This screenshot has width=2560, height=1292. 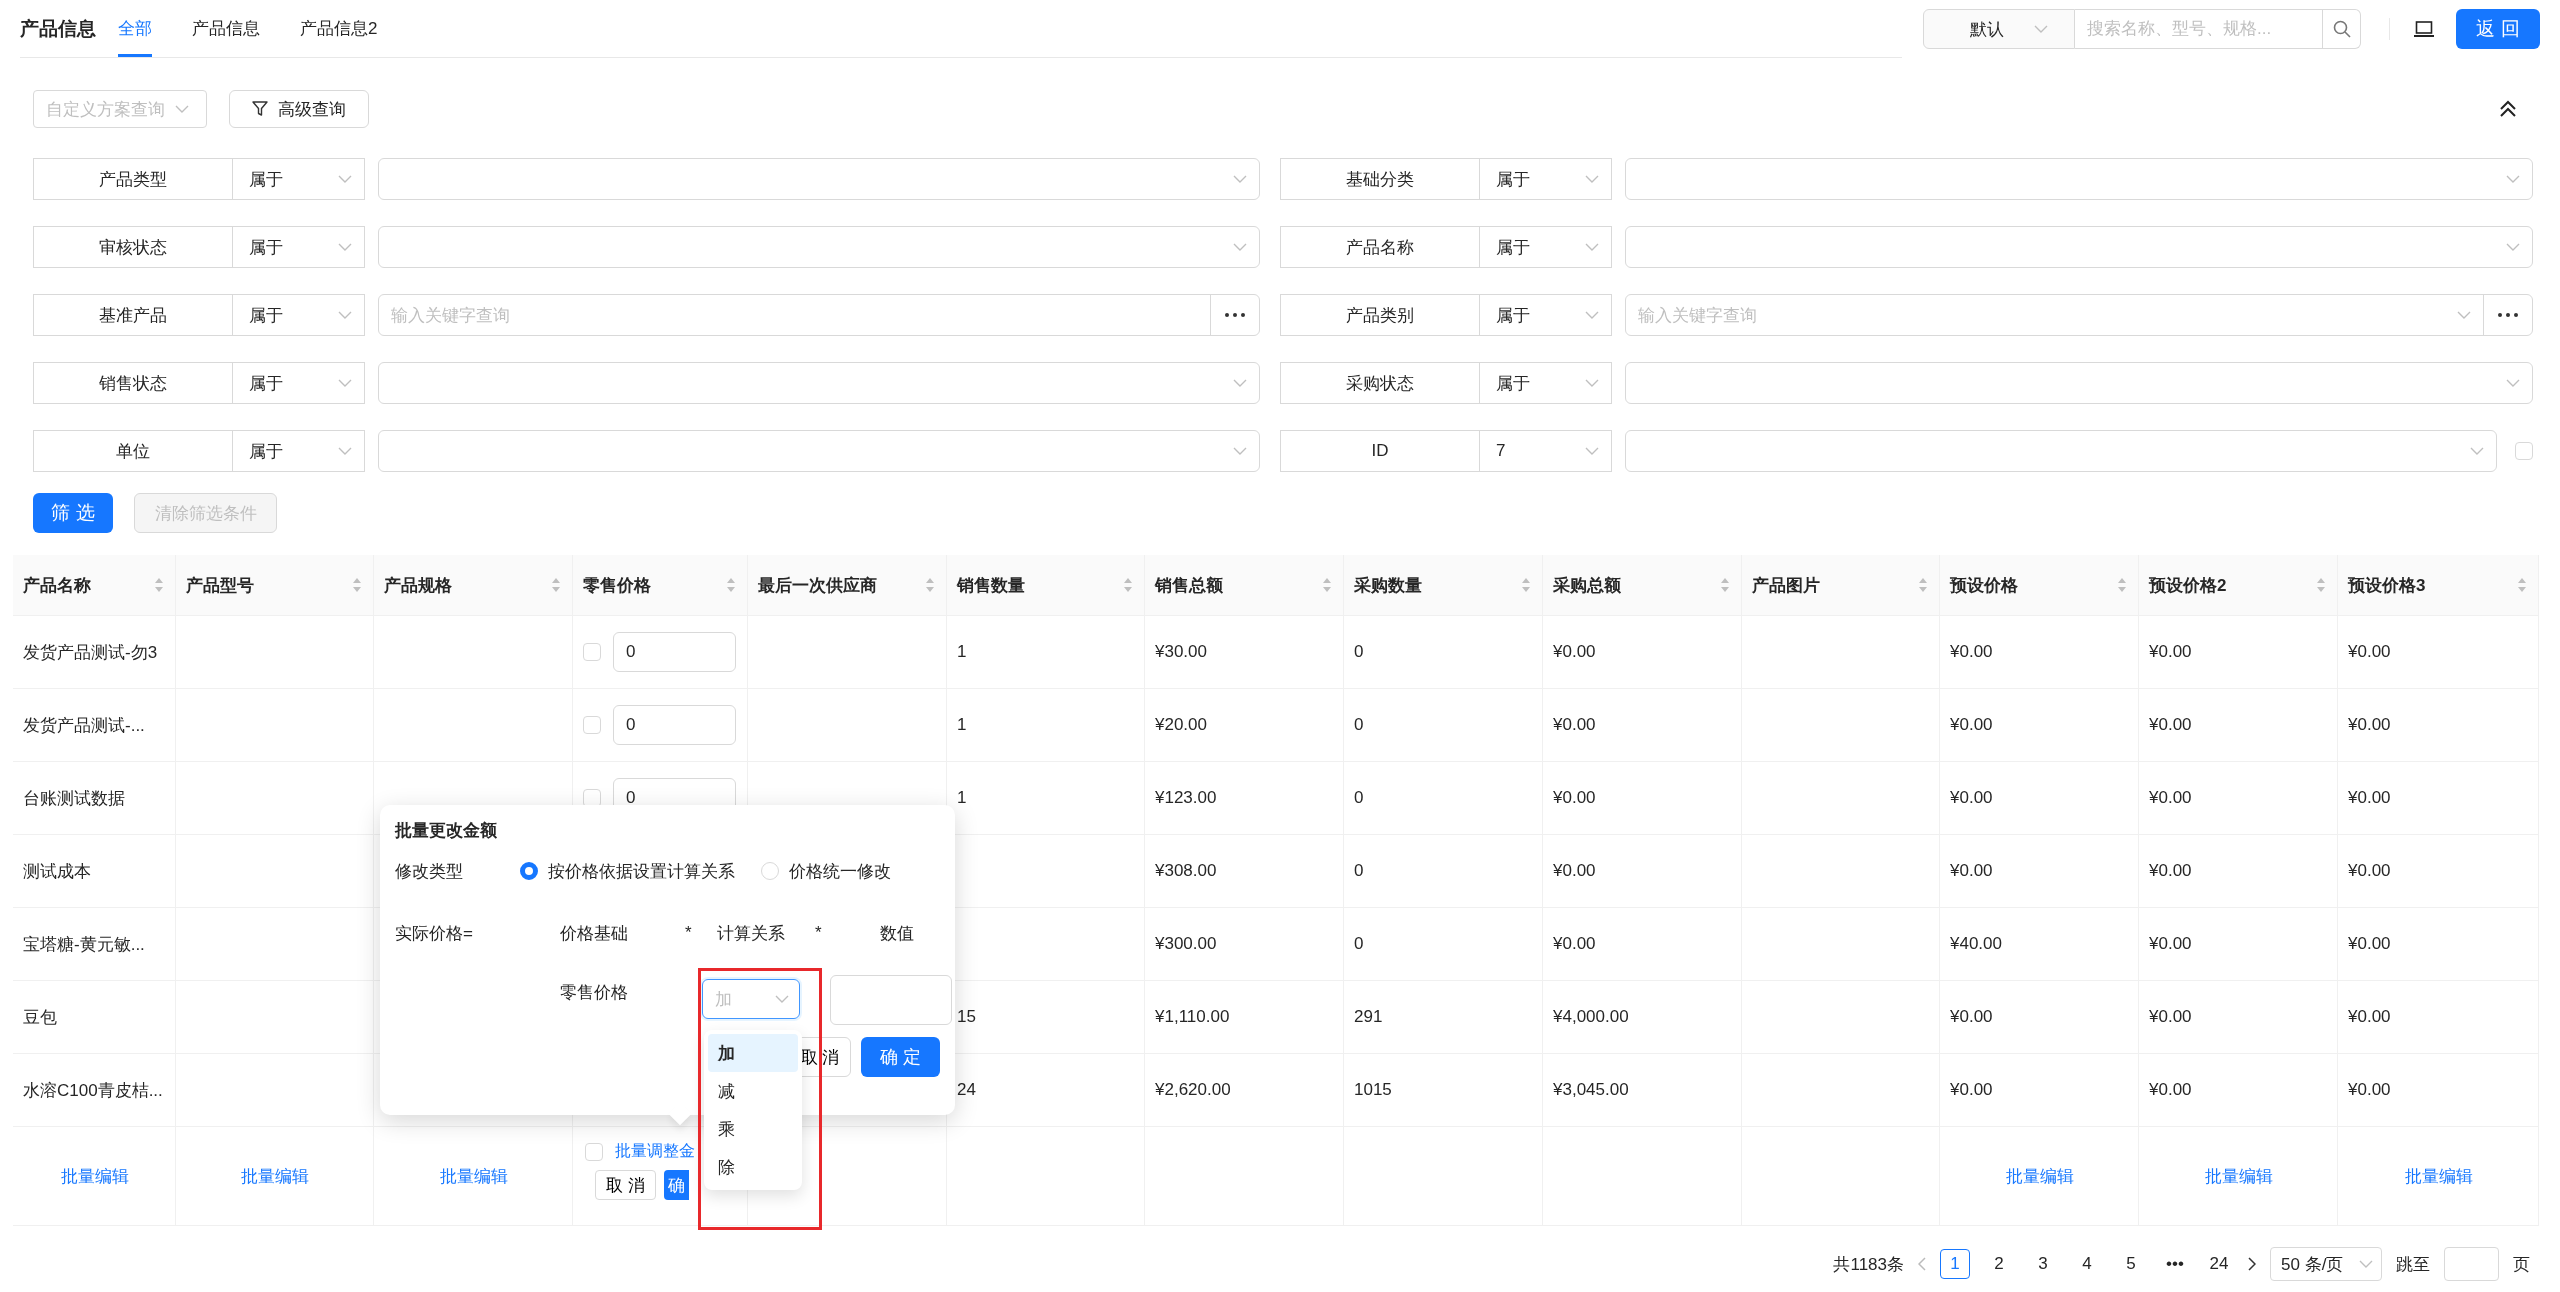 What do you see at coordinates (1186, 944) in the screenshot?
I see `table-cell: ¥300.00` at bounding box center [1186, 944].